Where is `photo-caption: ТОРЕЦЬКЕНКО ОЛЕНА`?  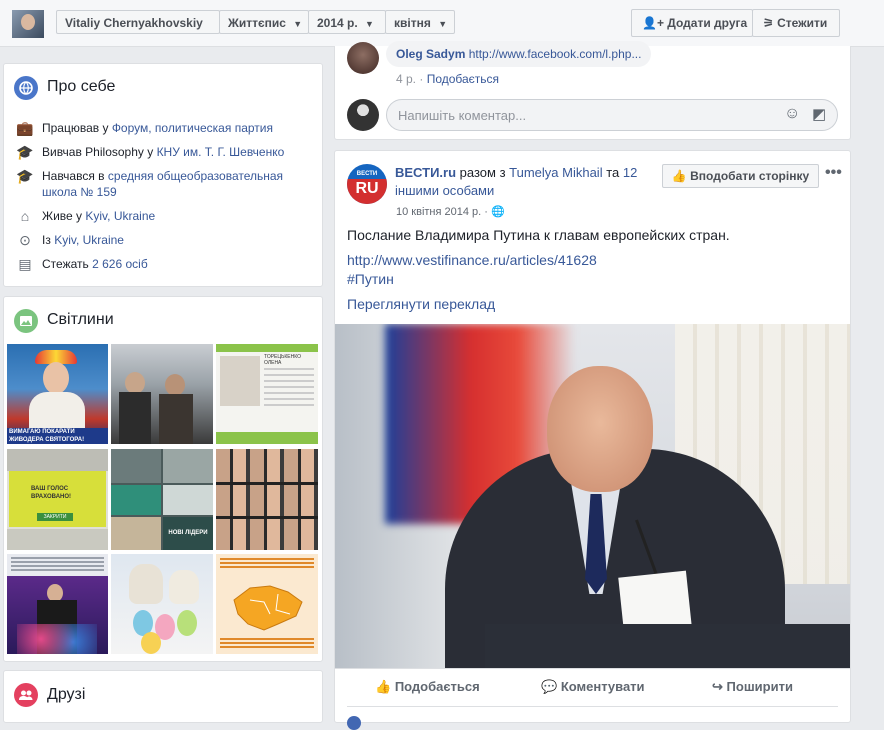
photo-caption: ТОРЕЦЬКЕНКО ОЛЕНА is located at coordinates (282, 360).